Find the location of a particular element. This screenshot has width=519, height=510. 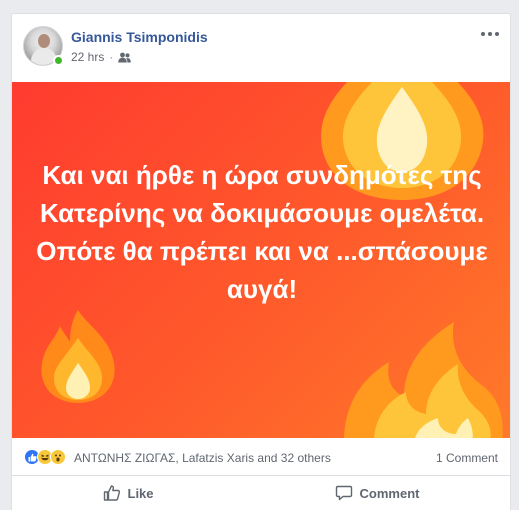

author-avatar is located at coordinates (43, 46).